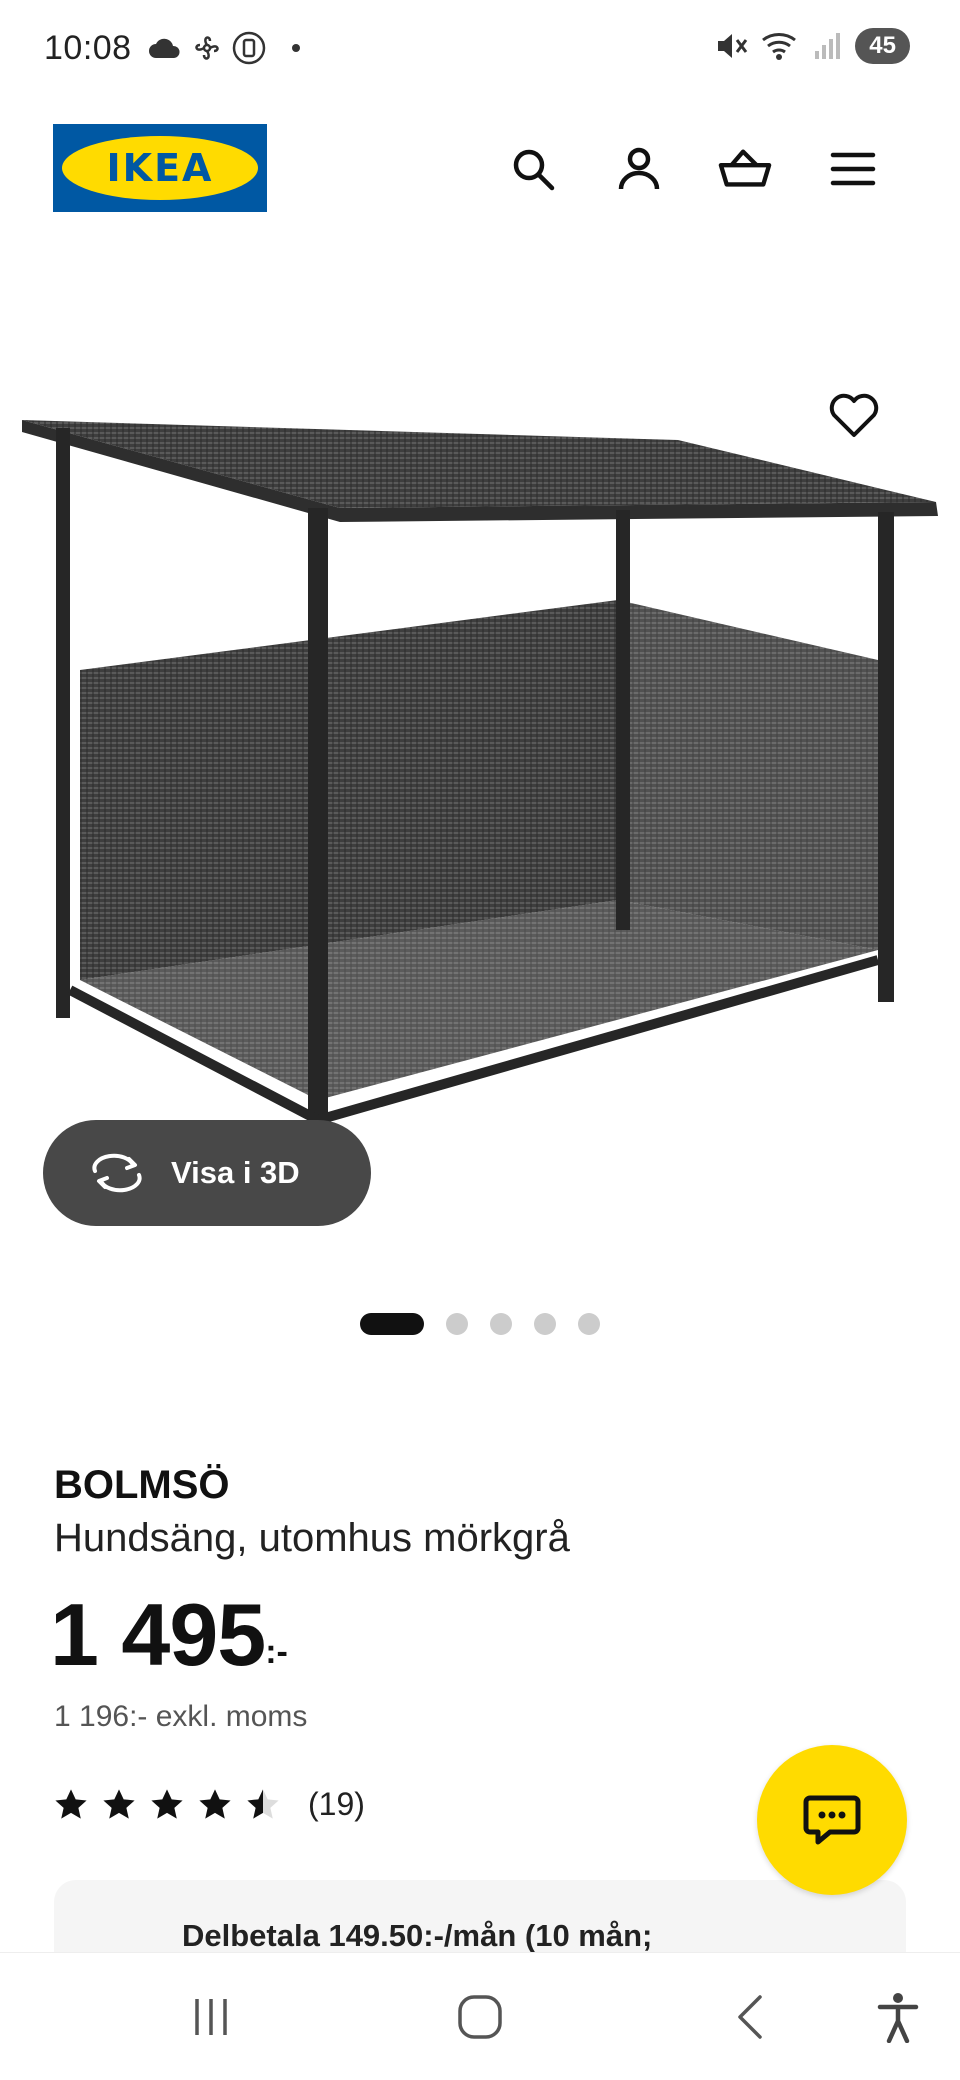 The image size is (960, 2080). What do you see at coordinates (480, 48) in the screenshot?
I see `status-bar: 10:08 45` at bounding box center [480, 48].